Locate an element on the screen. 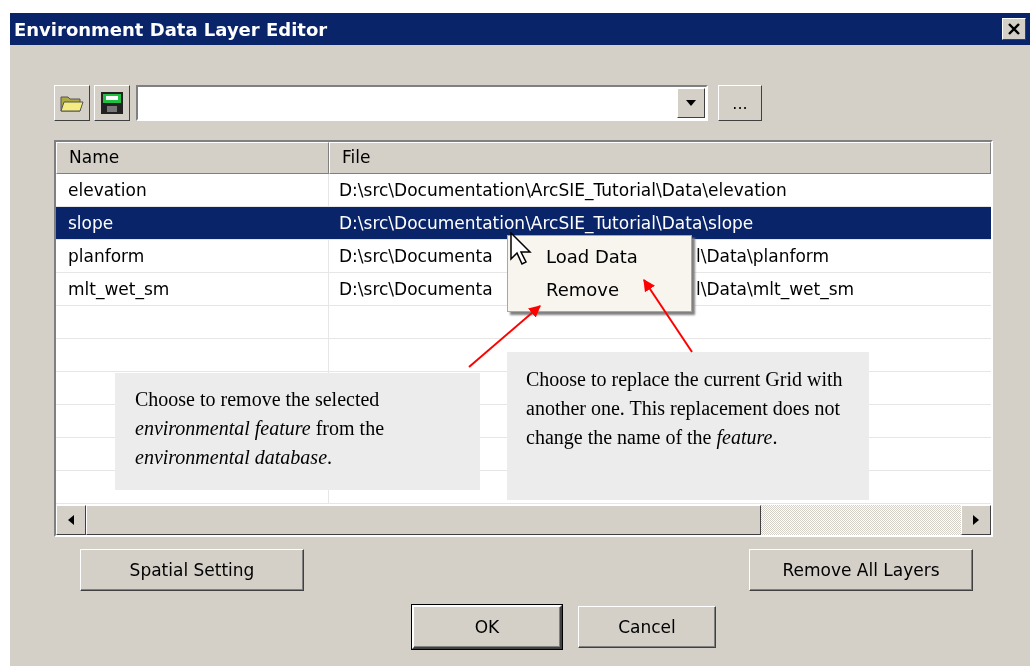  horizontal-scrollbar is located at coordinates (523, 520).